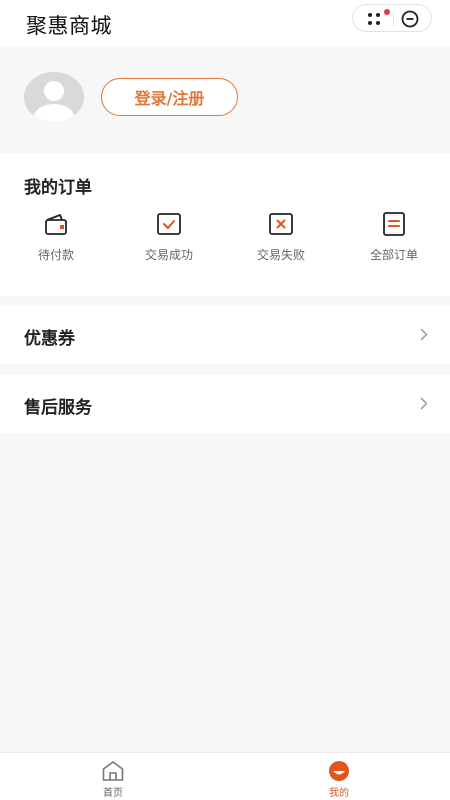  I want to click on home-icon, so click(113, 771).